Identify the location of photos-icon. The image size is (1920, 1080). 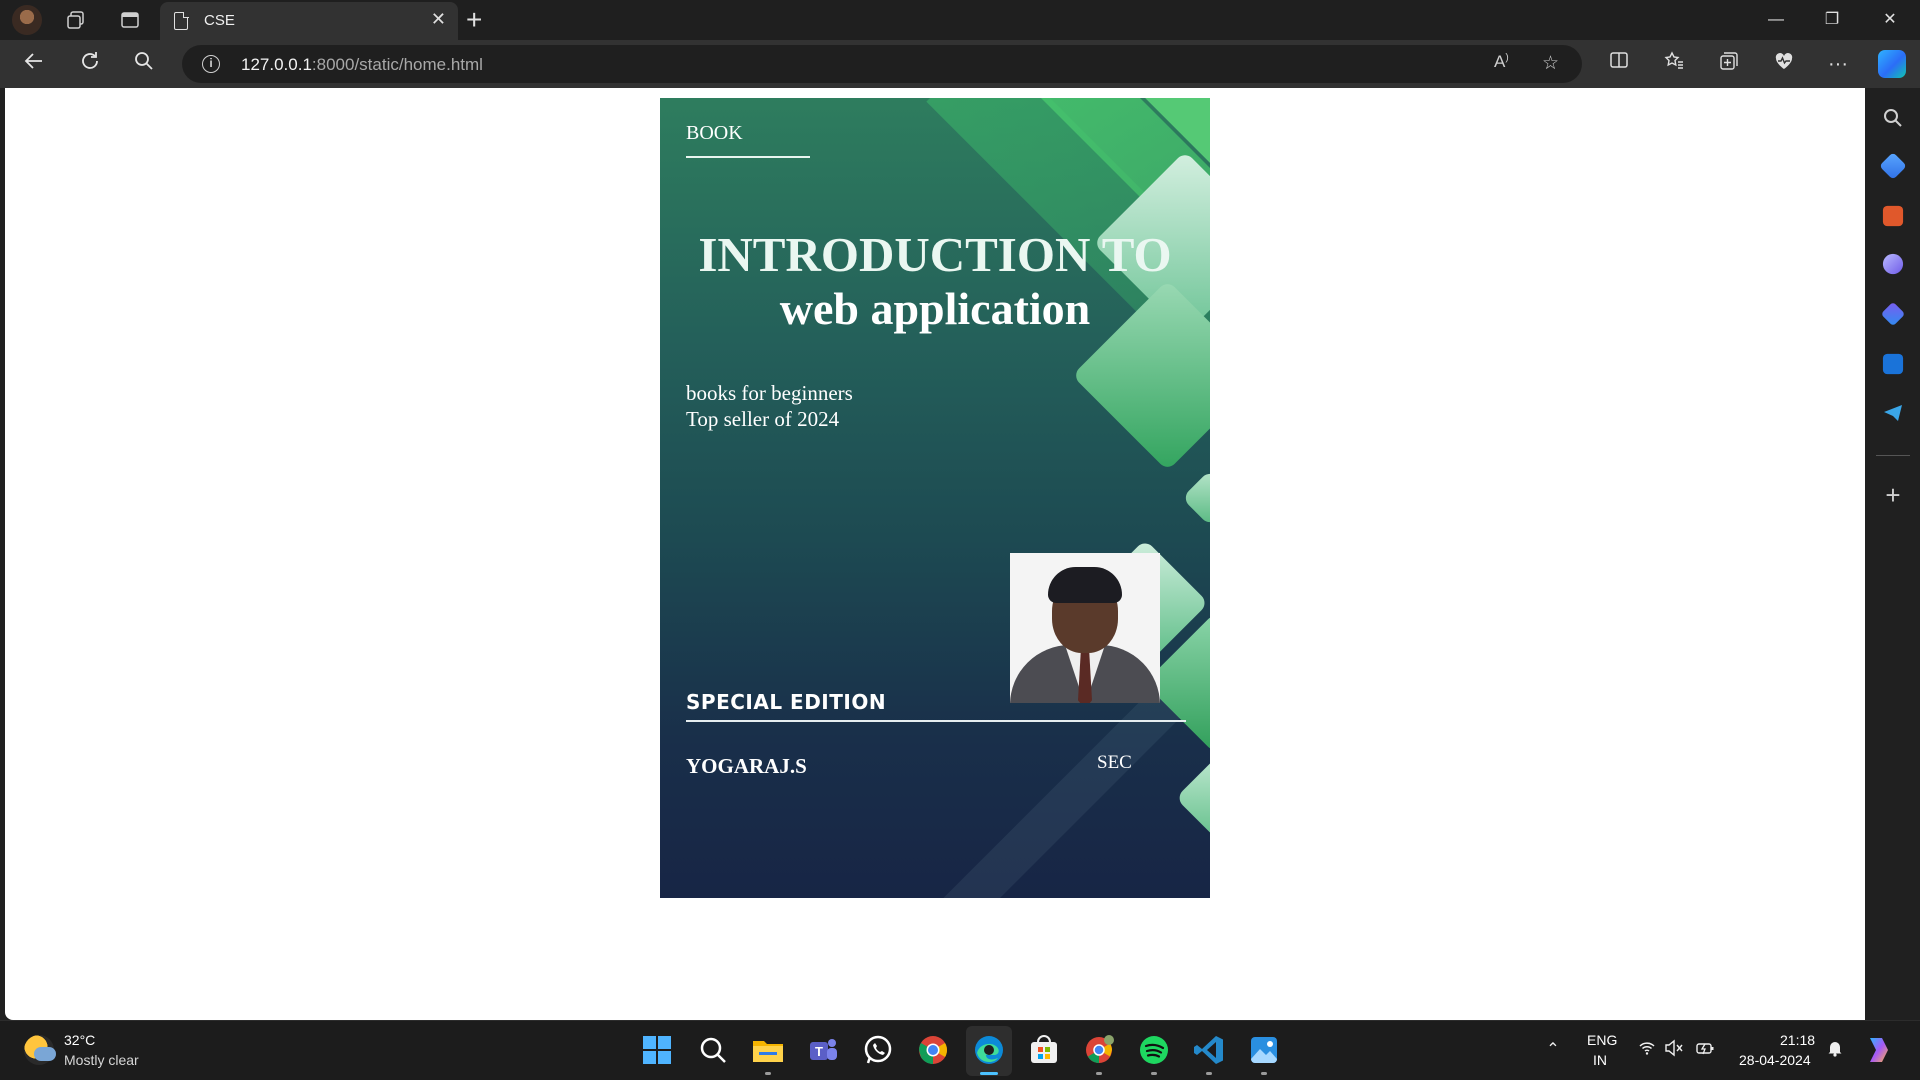
(1264, 1050).